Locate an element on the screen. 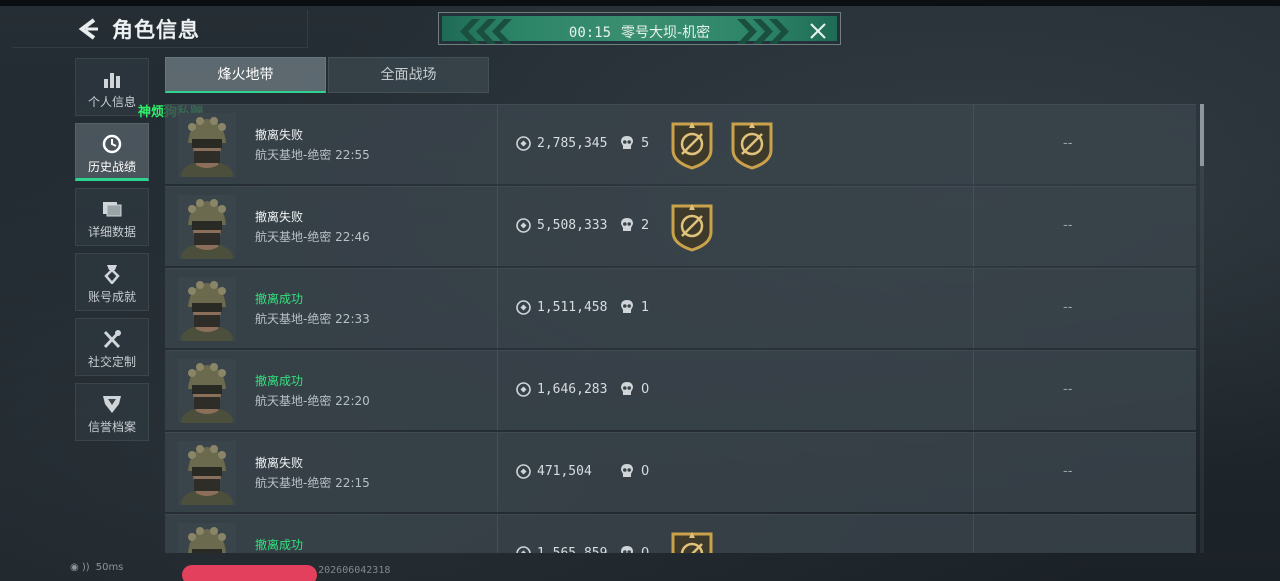  banner-fill: 00:15 零号大坝-机密 is located at coordinates (639, 30).